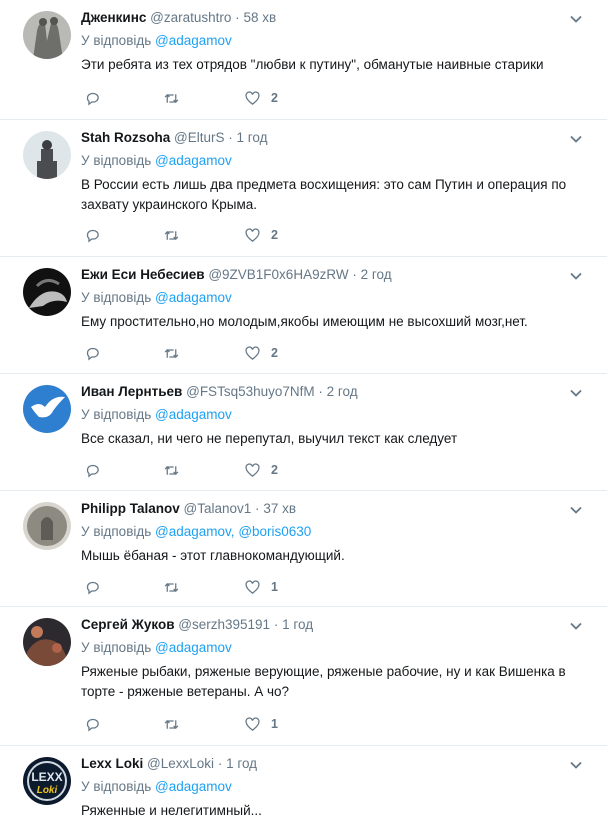 The image size is (607, 833). Describe the element at coordinates (199, 137) in the screenshot. I see `user-handle: @ElturS` at that location.